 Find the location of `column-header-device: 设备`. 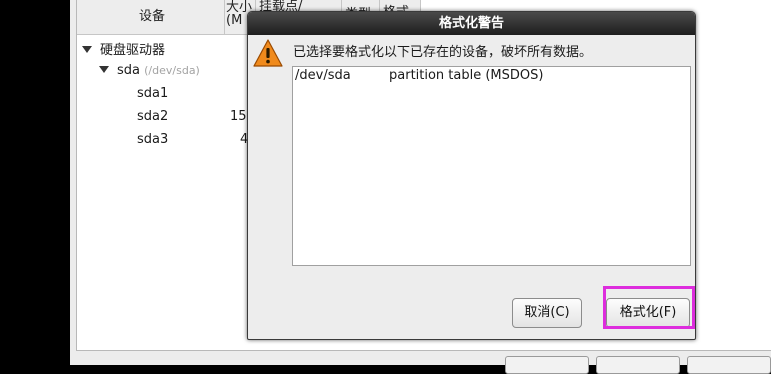

column-header-device: 设备 is located at coordinates (151, 17).